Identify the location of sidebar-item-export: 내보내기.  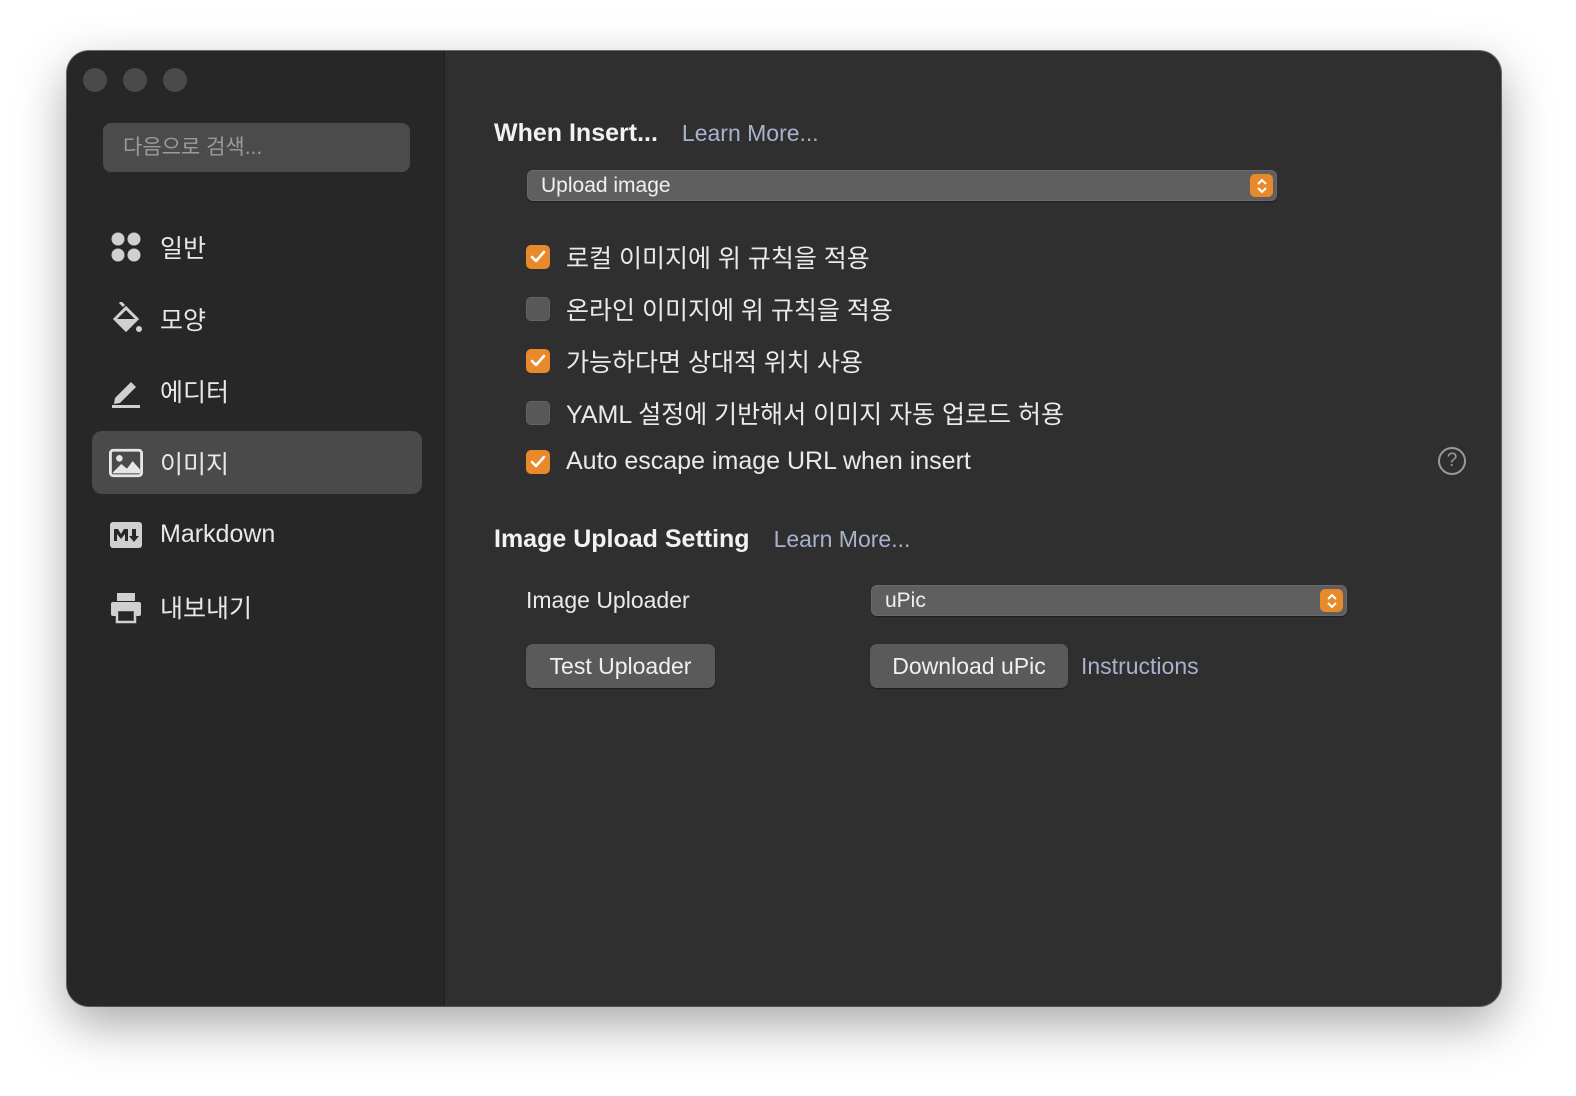
(257, 606).